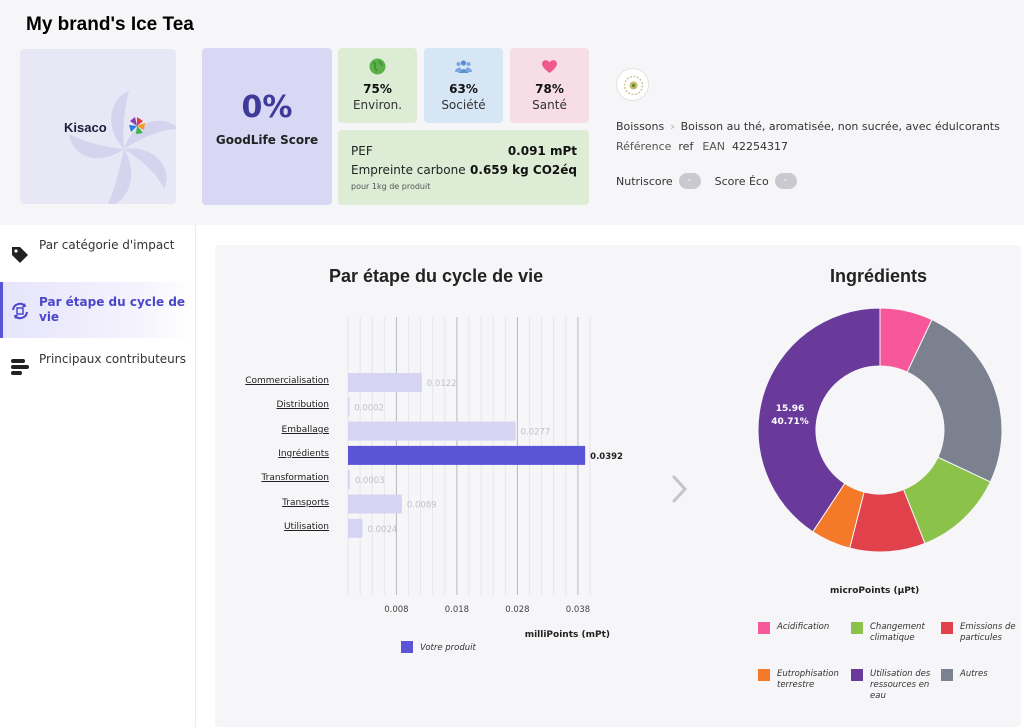  I want to click on seal-graphic, so click(633, 85).